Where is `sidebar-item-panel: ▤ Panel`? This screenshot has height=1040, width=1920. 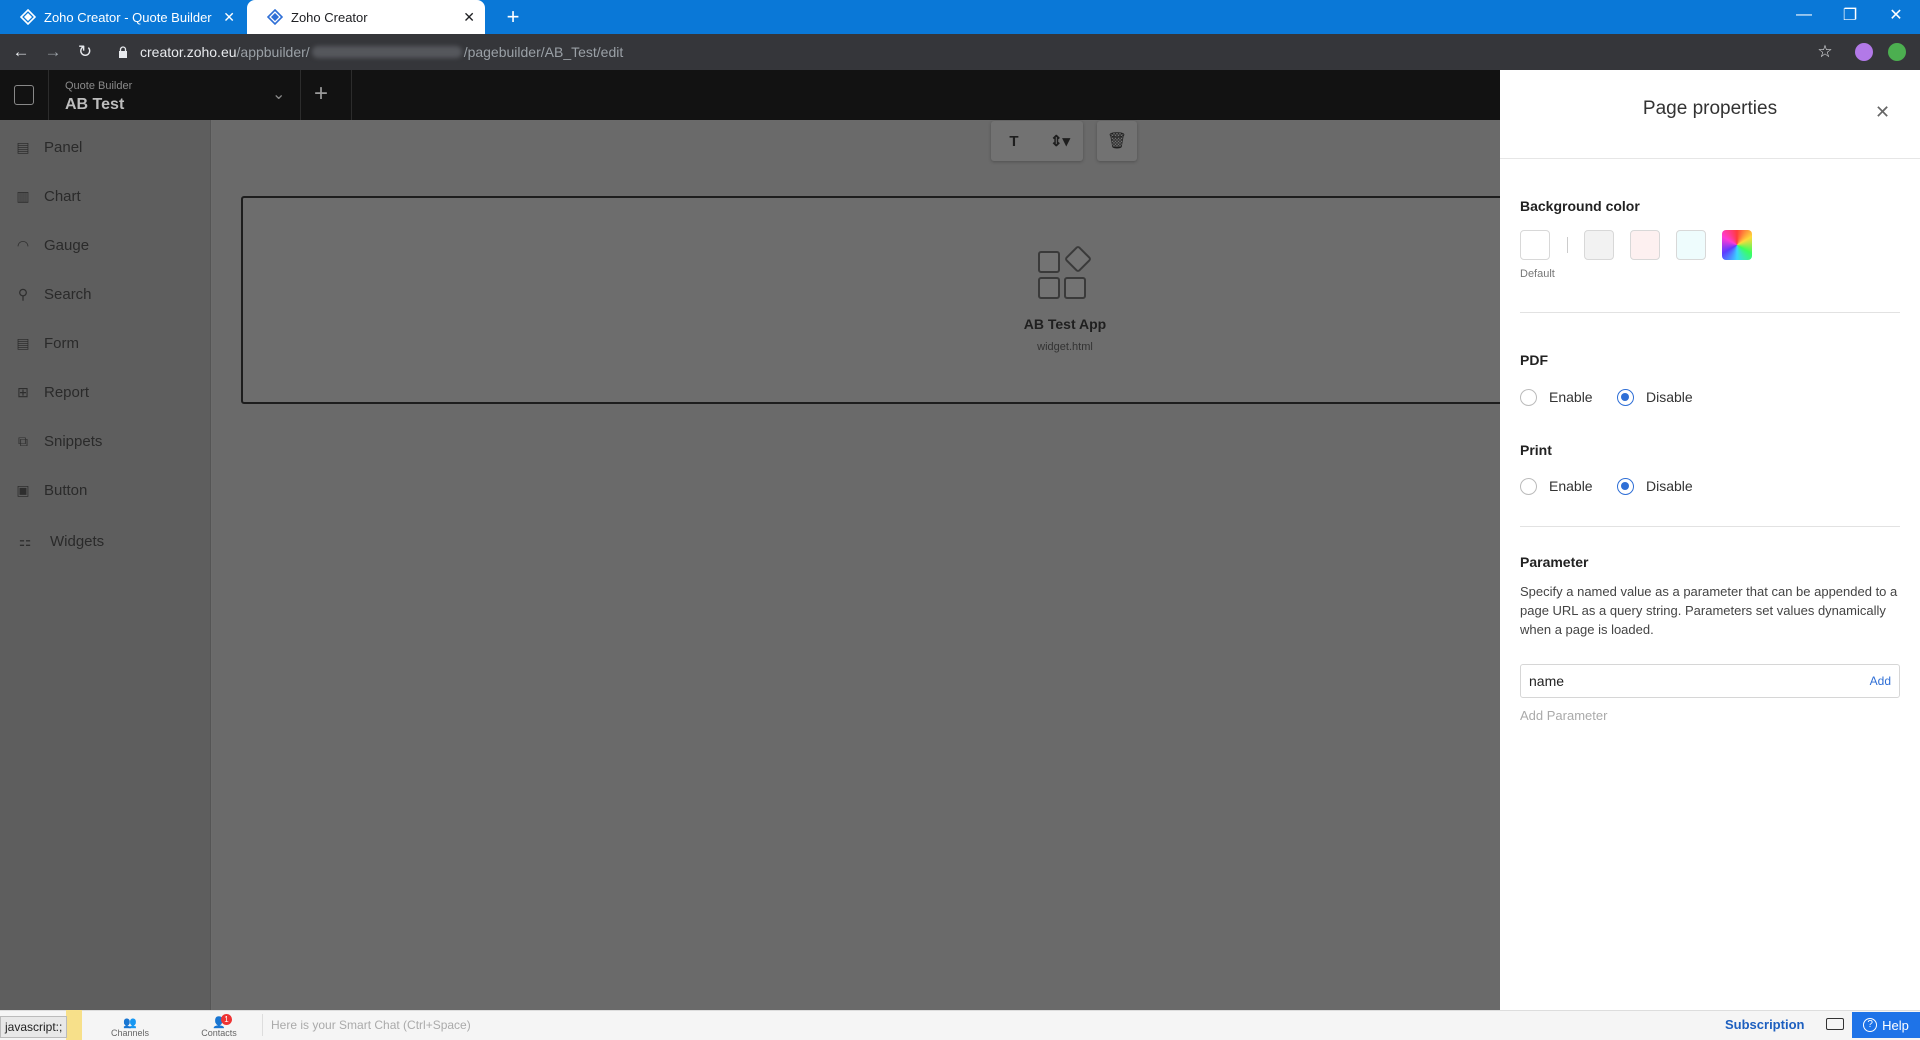
sidebar-item-panel: ▤ Panel is located at coordinates (48, 147).